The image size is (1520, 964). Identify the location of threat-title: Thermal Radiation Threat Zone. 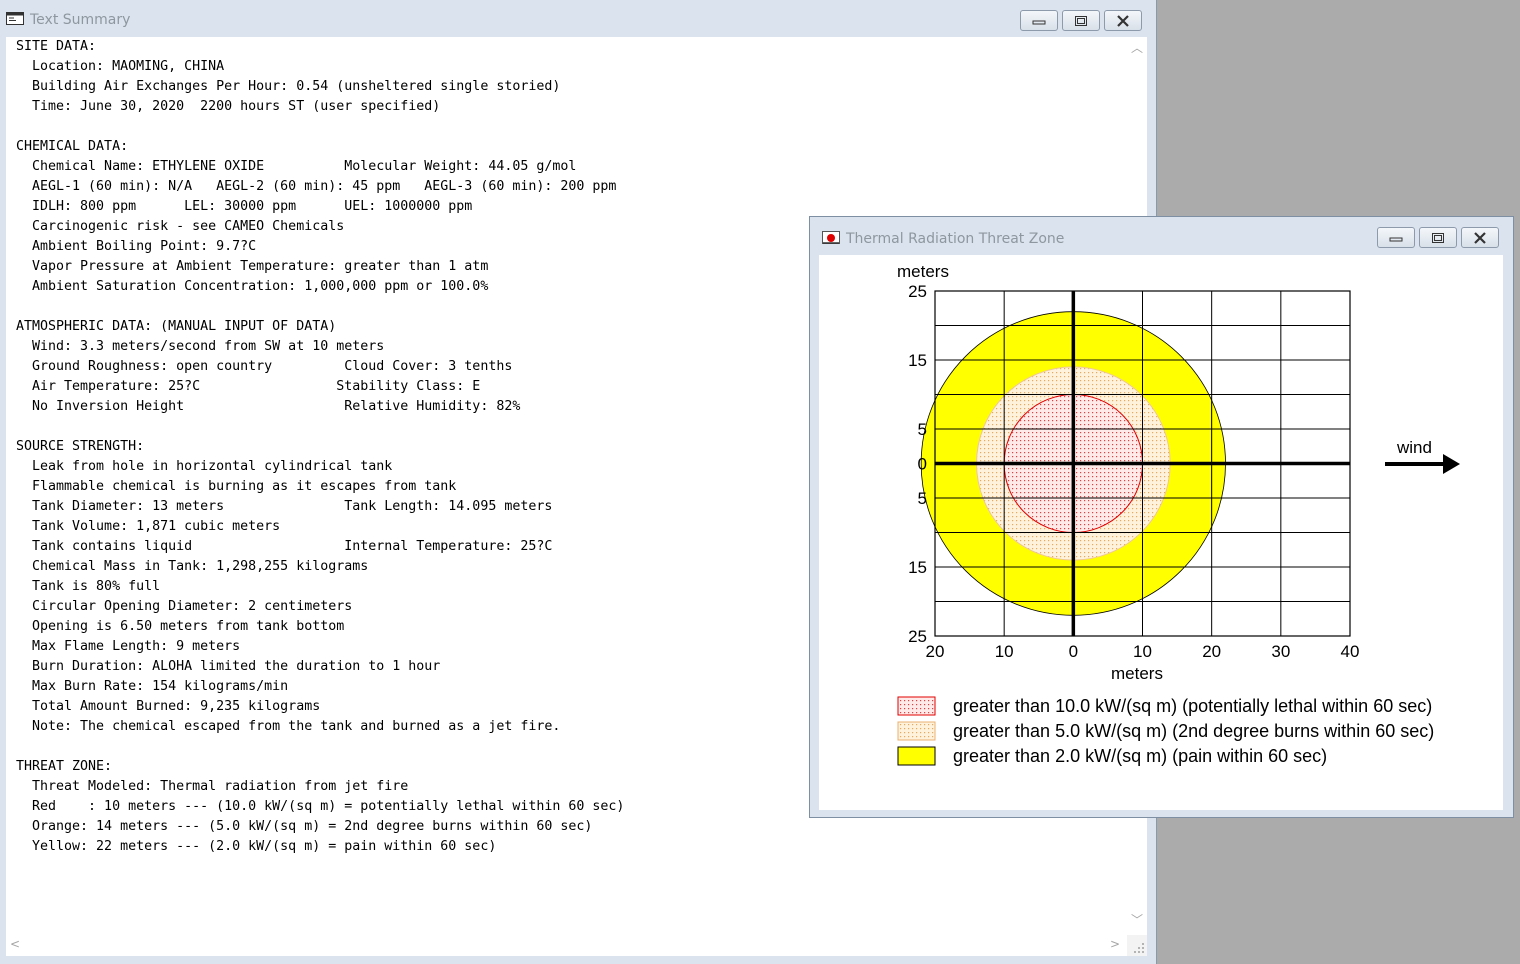
(955, 239).